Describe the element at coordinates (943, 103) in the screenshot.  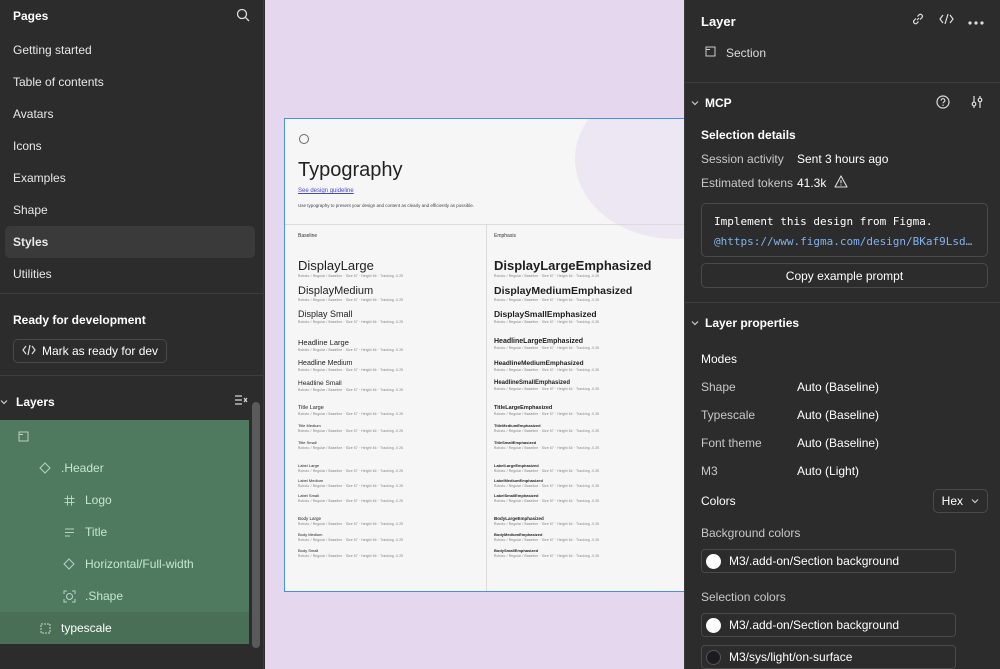
I see `help-icon` at that location.